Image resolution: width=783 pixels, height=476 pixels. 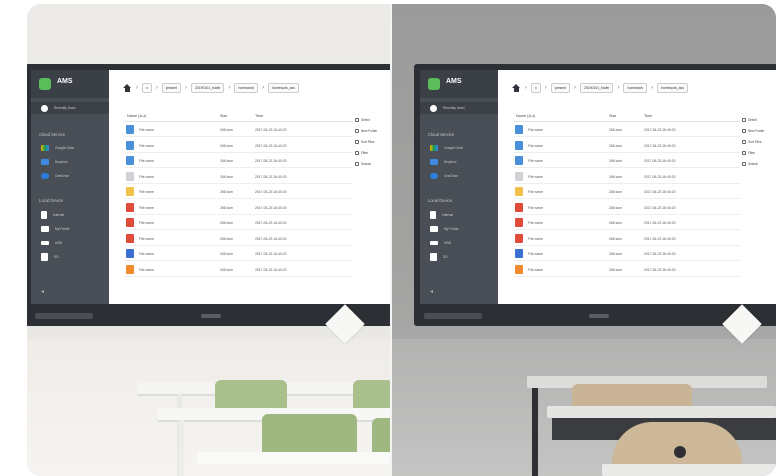 I want to click on chair-back, so click(x=371, y=395).